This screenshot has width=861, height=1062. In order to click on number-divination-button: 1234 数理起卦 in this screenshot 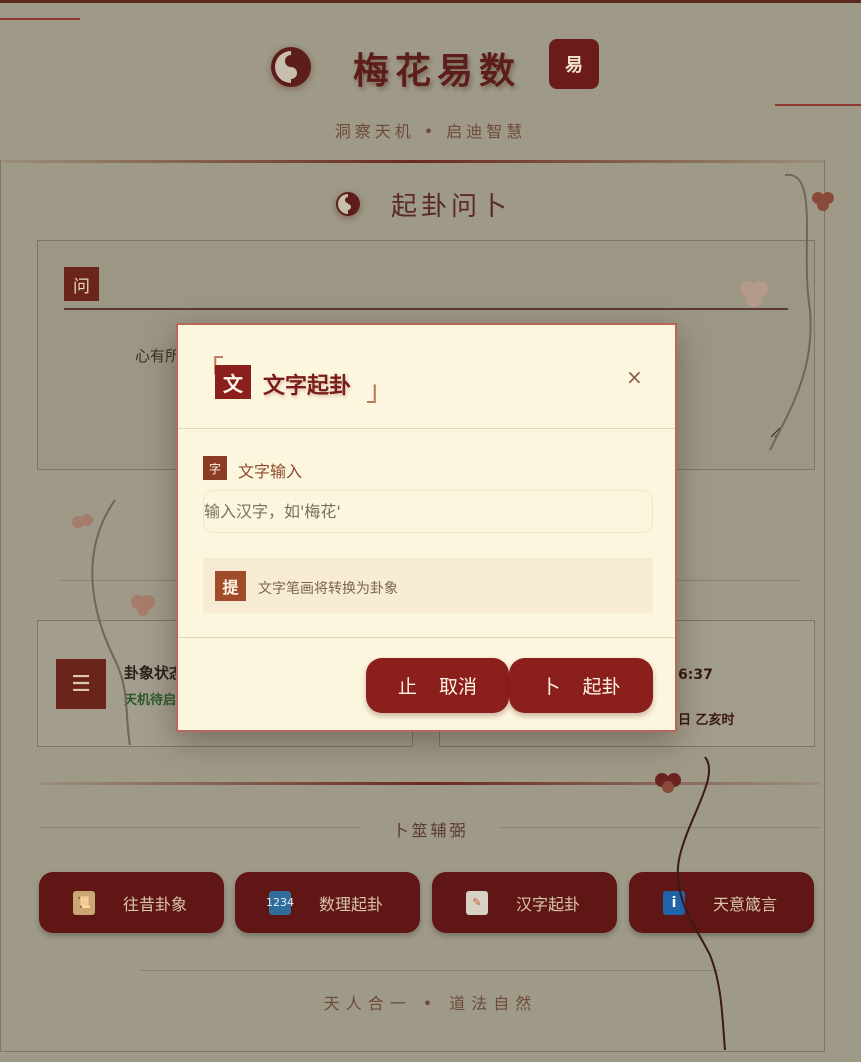, I will do `click(327, 902)`.